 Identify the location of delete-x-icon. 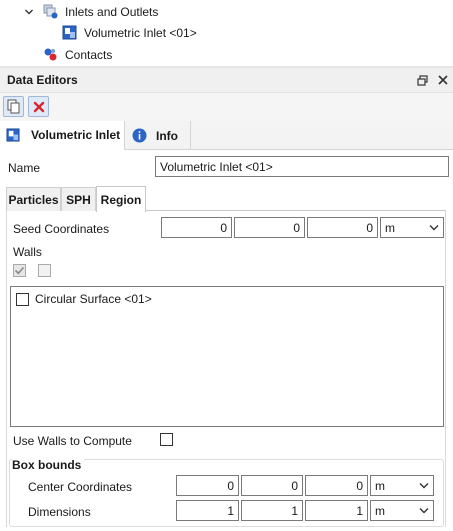
(38, 106).